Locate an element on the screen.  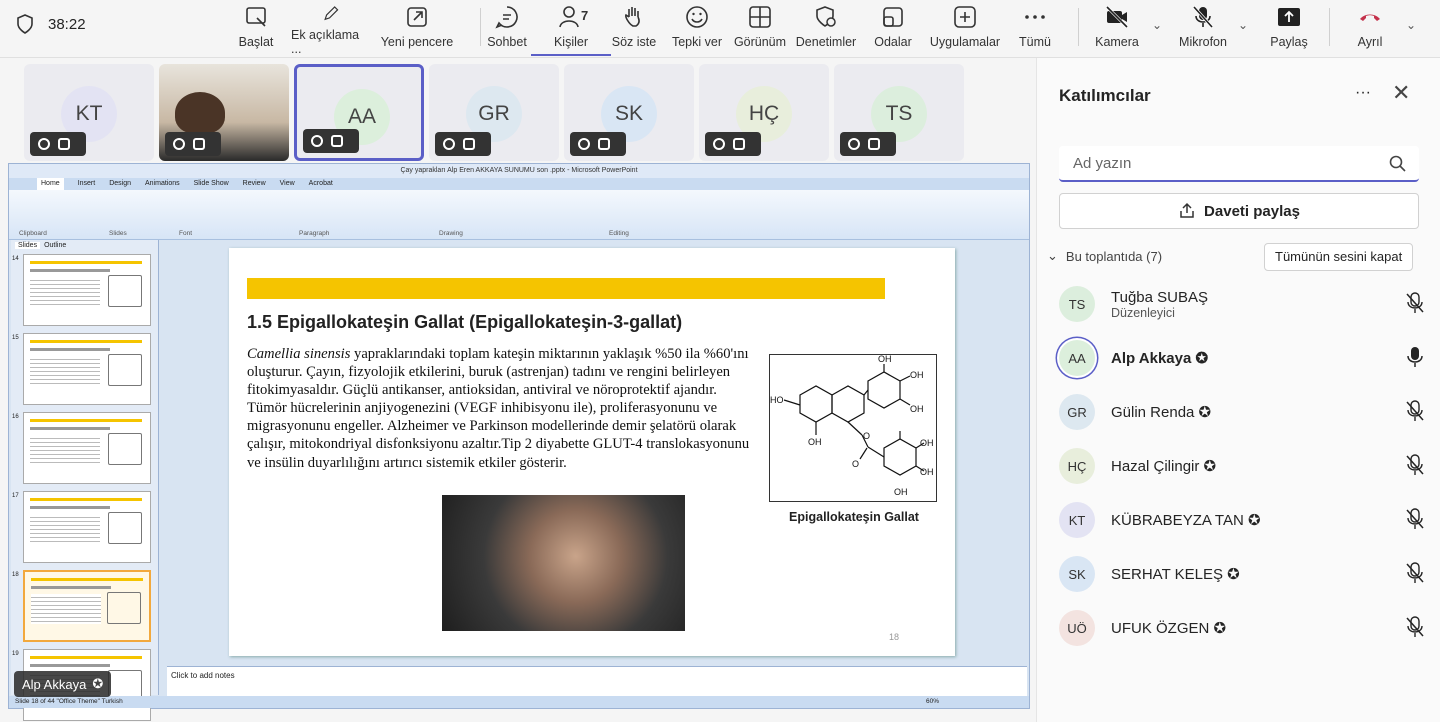
timer-text: 38:22 is located at coordinates (67, 24).